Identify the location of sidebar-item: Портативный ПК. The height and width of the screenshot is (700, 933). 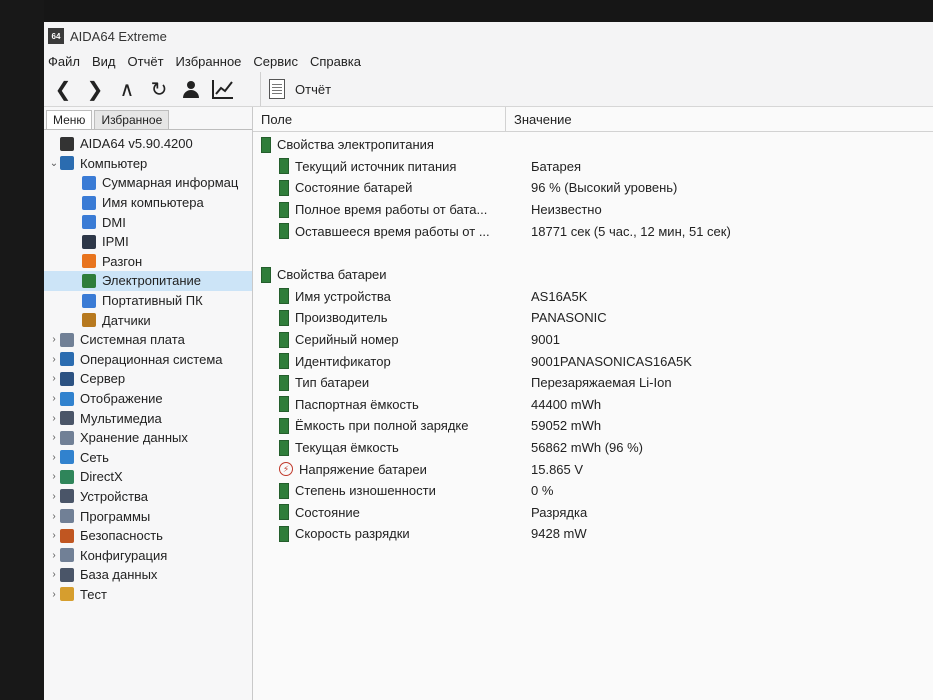
(148, 301).